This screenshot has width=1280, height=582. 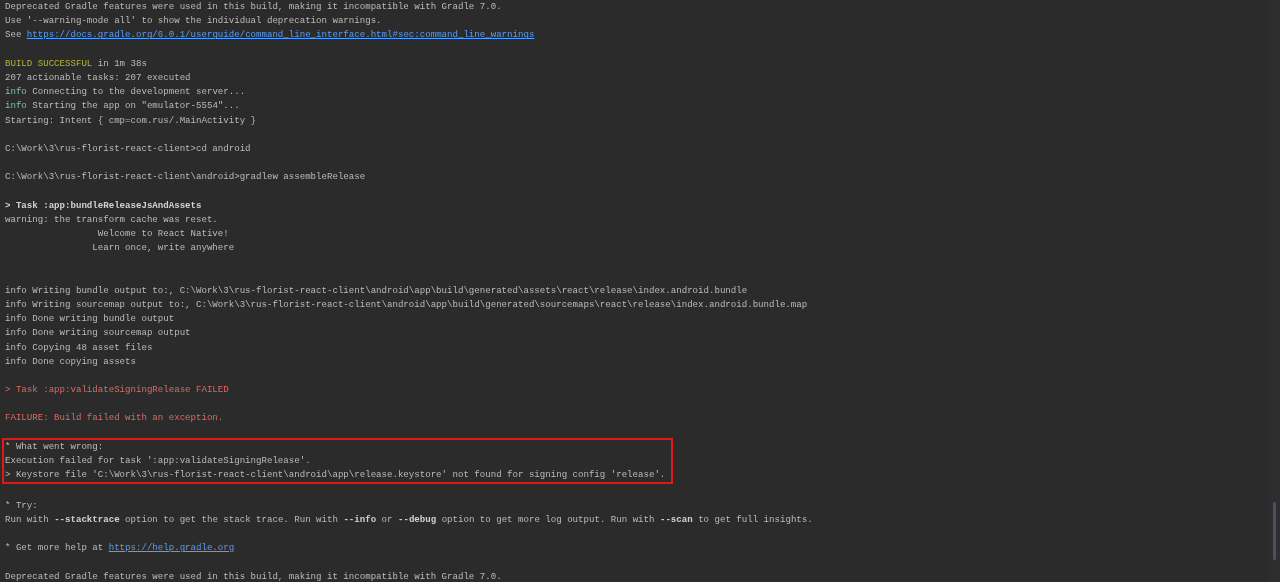 I want to click on console-line: info Writing bundle output to:, C:\Work\3\rus-florist-react-client\android\app\build\generated\assets\react\release\index.android.bundle, so click(x=376, y=290).